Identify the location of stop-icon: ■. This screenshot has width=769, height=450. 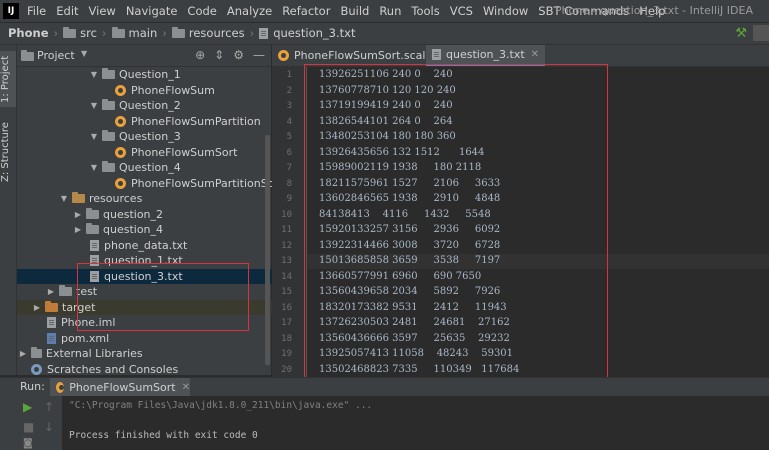
(28, 427).